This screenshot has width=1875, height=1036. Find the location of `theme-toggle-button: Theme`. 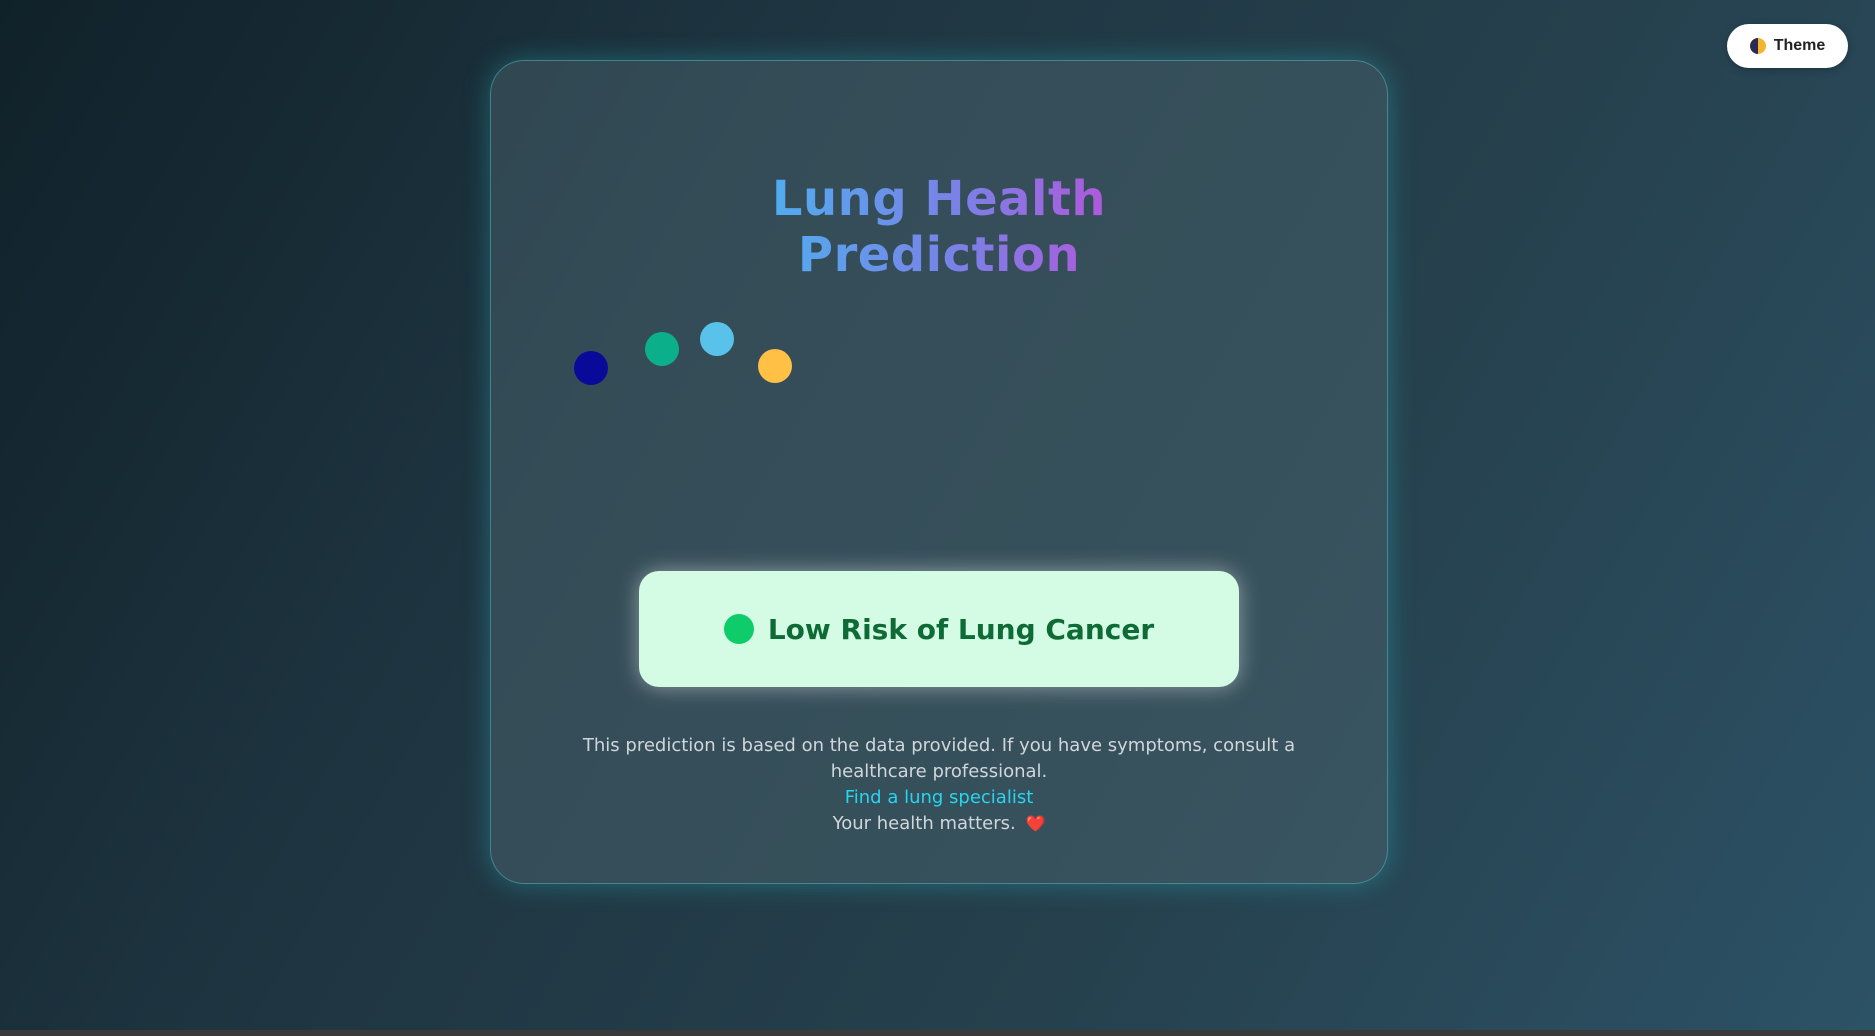

theme-toggle-button: Theme is located at coordinates (1787, 46).